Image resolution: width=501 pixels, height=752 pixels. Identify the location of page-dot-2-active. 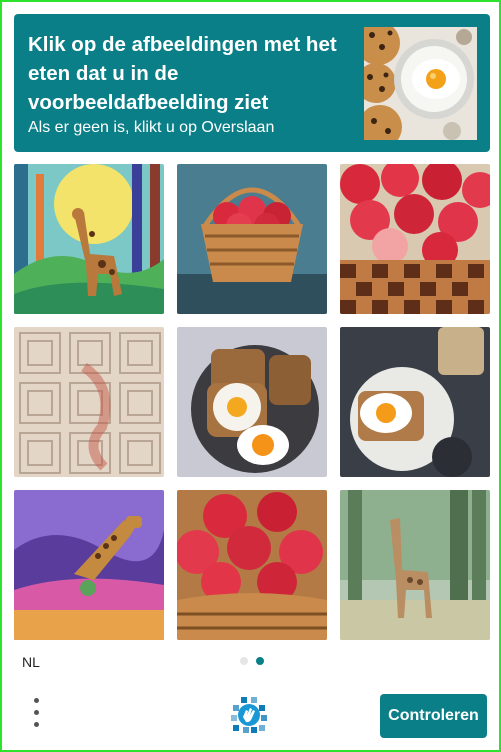
(260, 661).